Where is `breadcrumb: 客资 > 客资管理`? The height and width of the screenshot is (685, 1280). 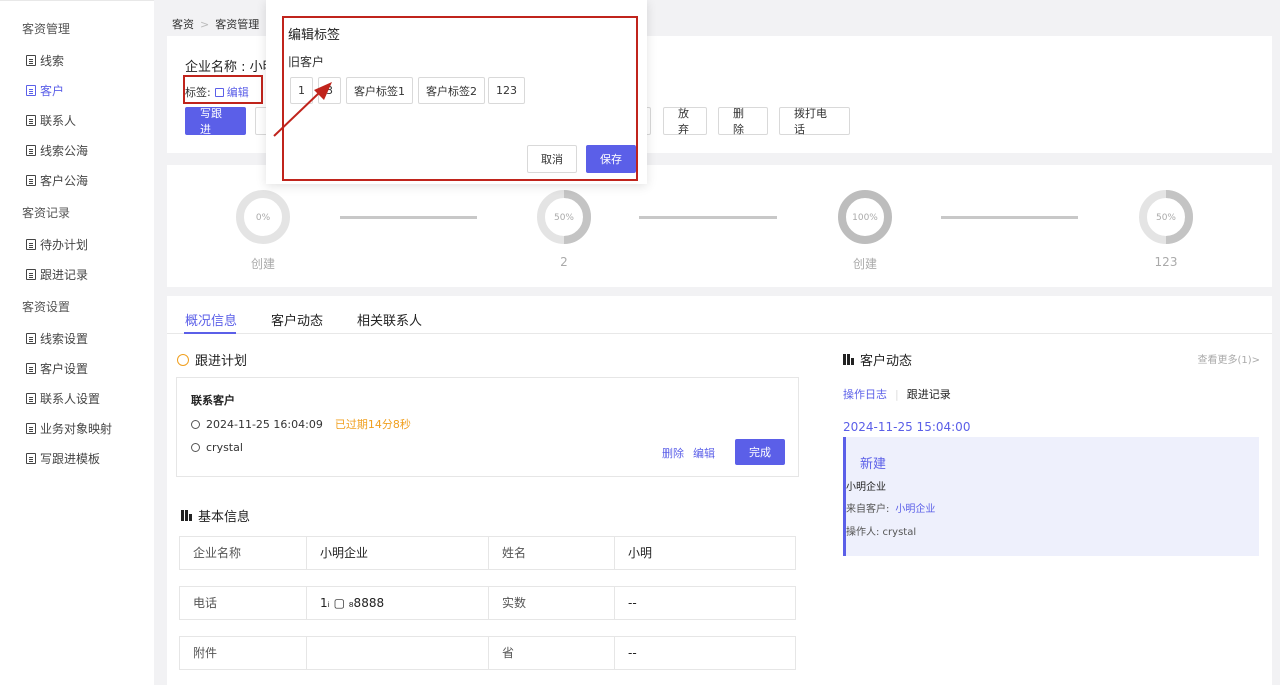 breadcrumb: 客资 > 客资管理 is located at coordinates (215, 24).